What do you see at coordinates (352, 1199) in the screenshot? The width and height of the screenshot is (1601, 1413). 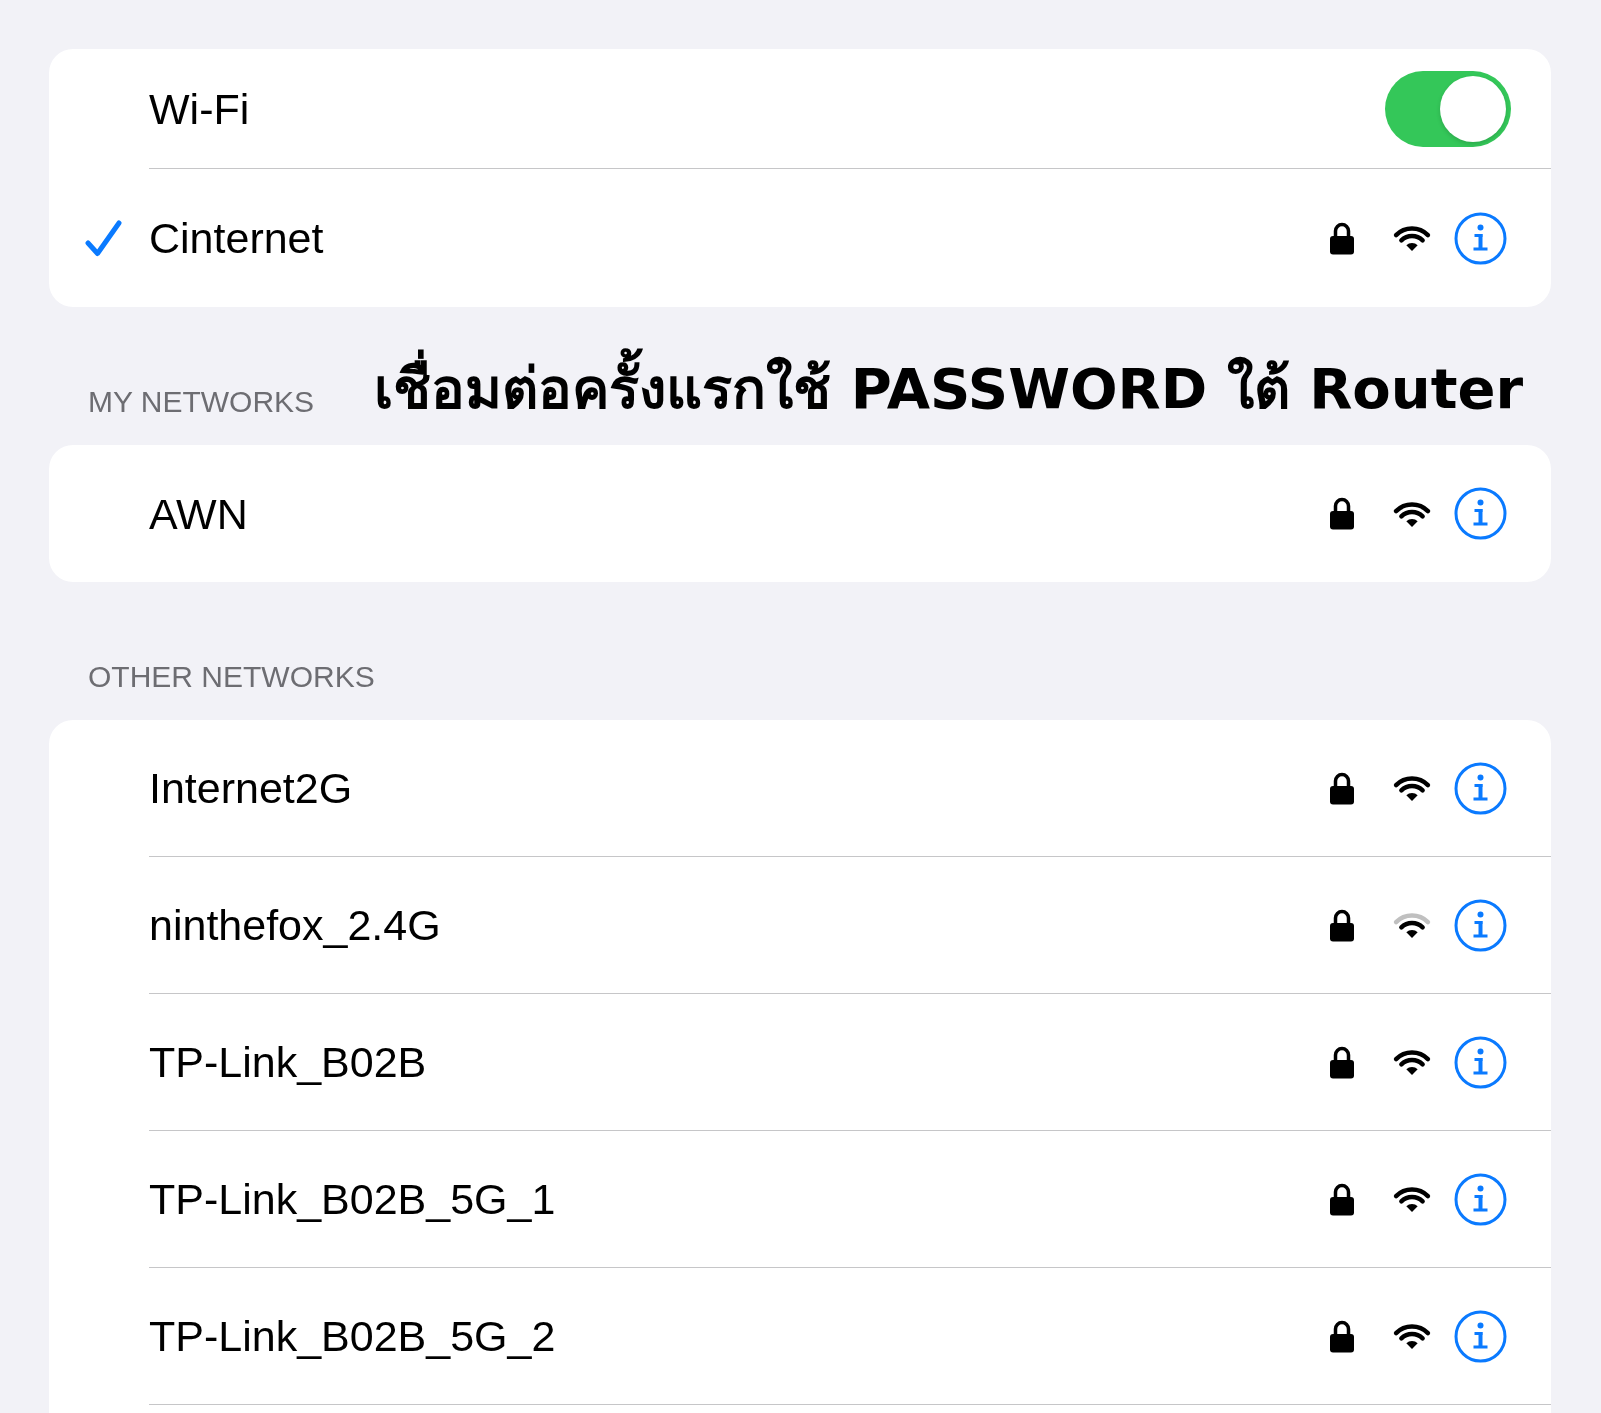 I see `network-name: TP-Link_B02B_5G_1` at bounding box center [352, 1199].